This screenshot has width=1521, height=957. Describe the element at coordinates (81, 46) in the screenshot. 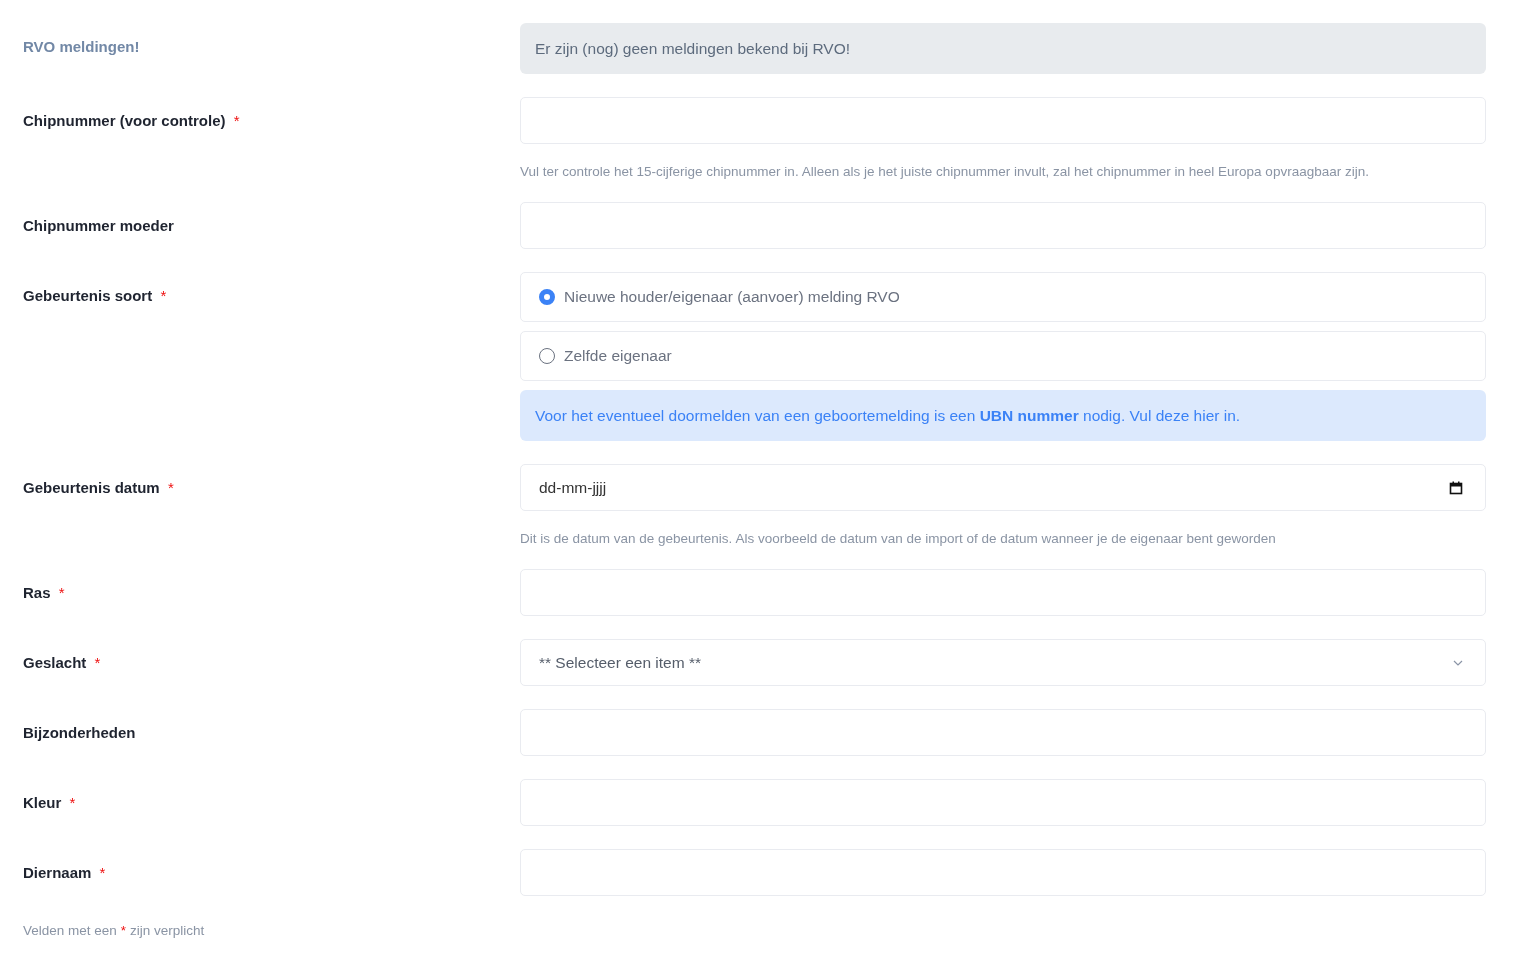

I see `section-label: RVO meldingen!` at that location.